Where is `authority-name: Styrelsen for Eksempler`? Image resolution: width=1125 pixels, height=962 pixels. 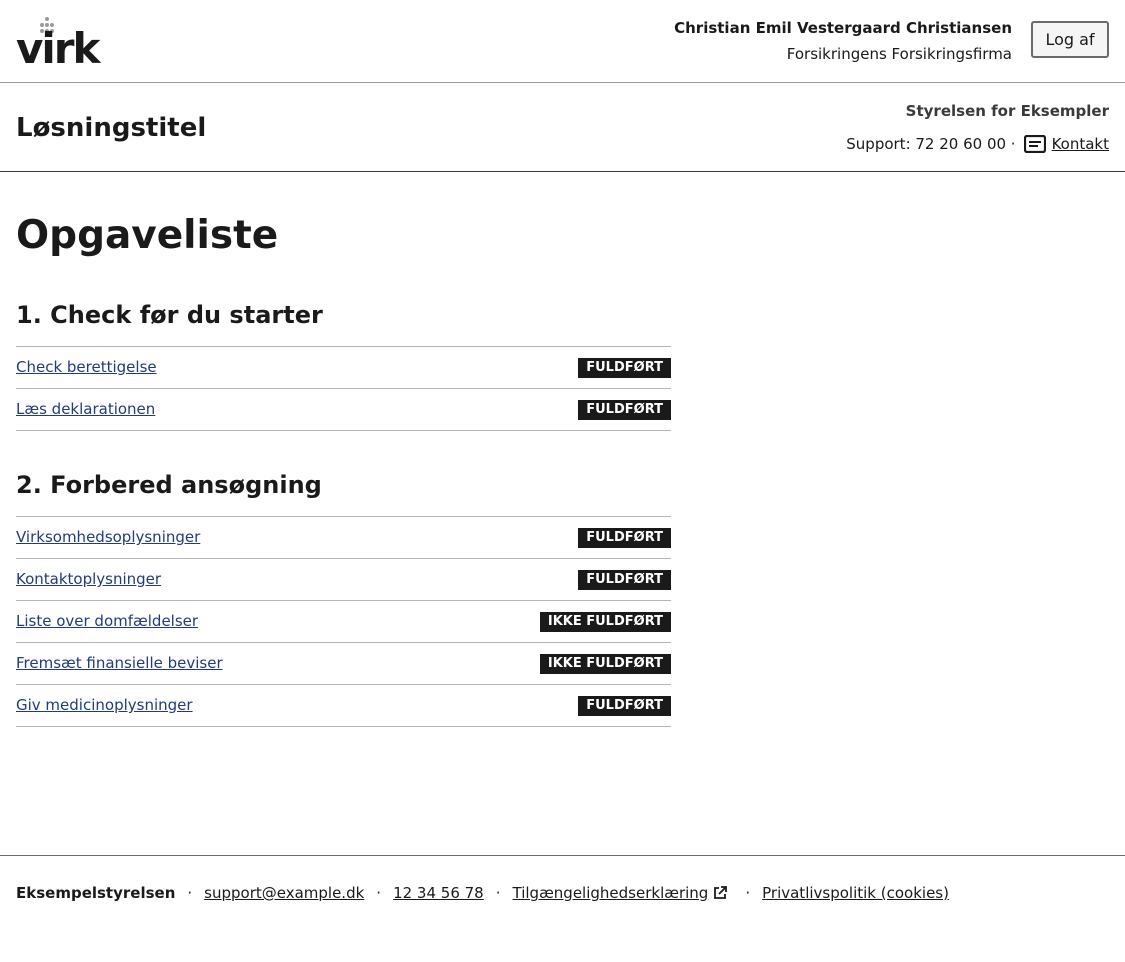
authority-name: Styrelsen for Eksempler is located at coordinates (1007, 111).